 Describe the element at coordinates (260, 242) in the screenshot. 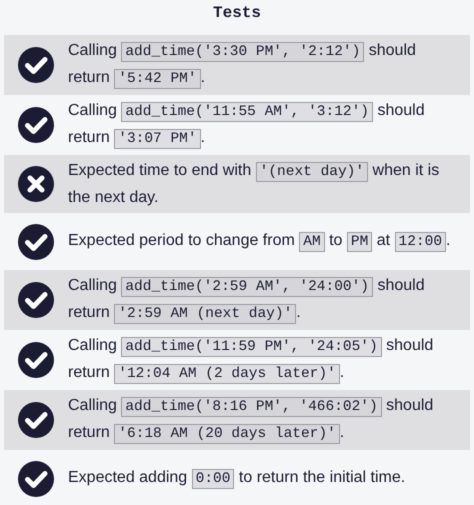

I see `test-description: Expected period to change from AM to PM at 12:00 .` at that location.